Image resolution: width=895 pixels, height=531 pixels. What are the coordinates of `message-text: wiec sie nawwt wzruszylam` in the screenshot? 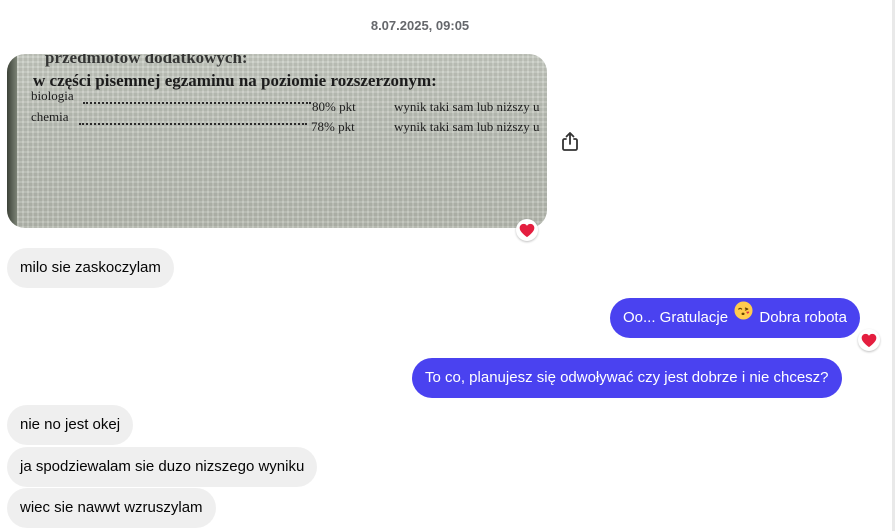 It's located at (111, 507).